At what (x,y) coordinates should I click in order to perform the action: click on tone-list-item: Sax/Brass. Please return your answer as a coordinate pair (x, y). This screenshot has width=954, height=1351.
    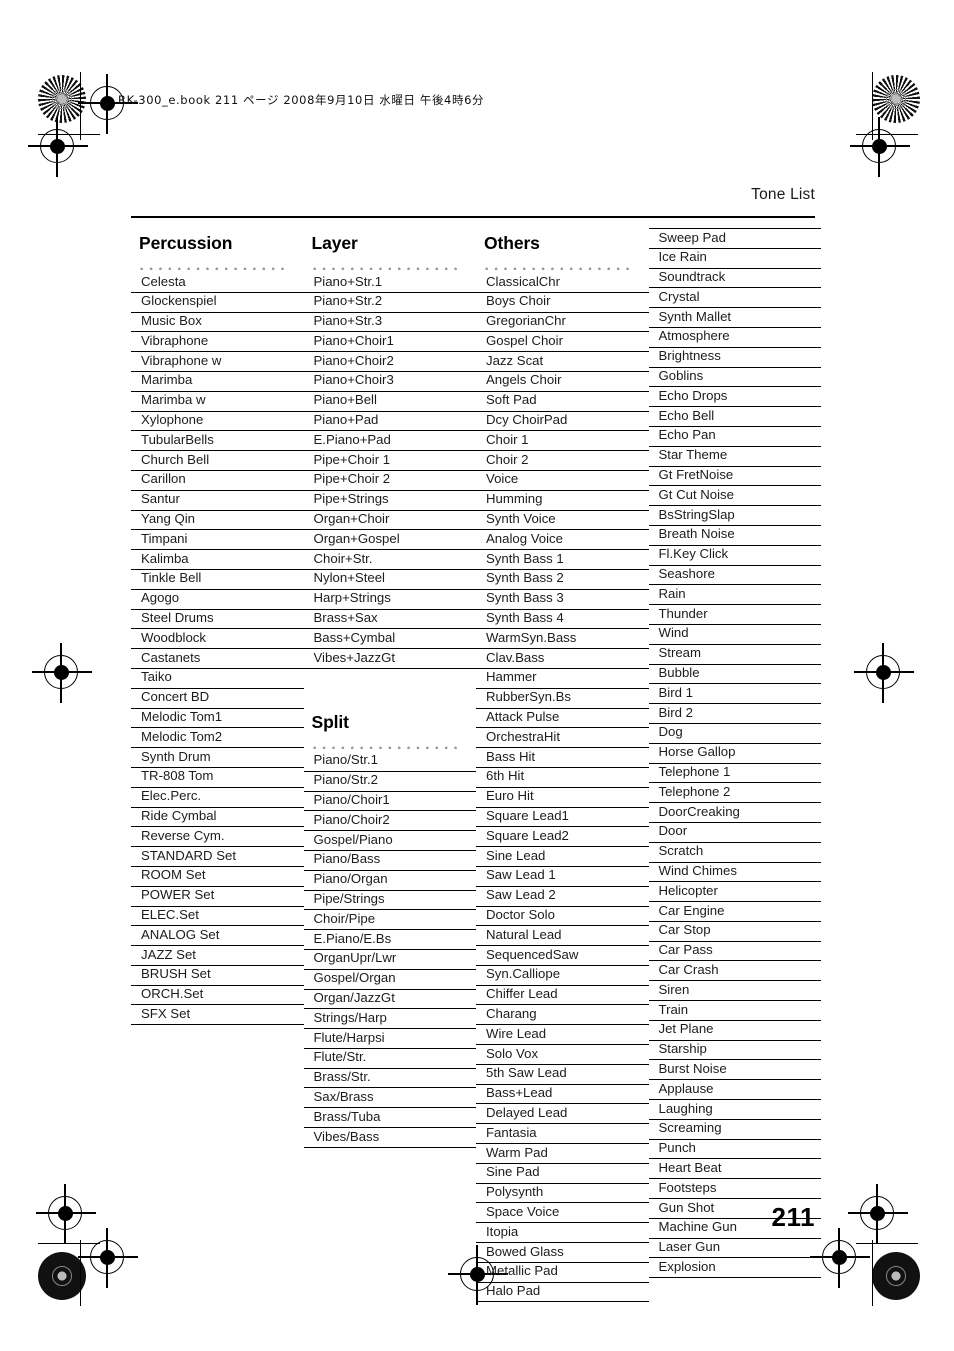
    Looking at the image, I should click on (389, 1098).